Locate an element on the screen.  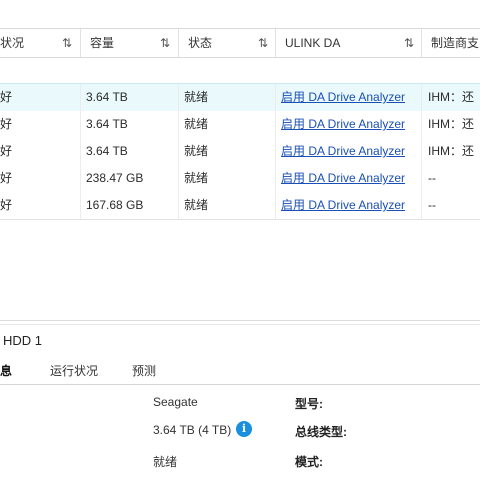
tab-prediction: 预测 is located at coordinates (144, 371).